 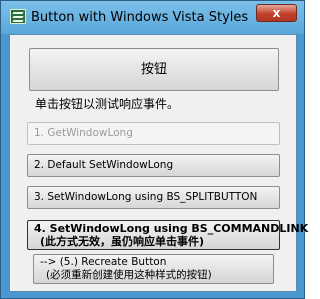 What do you see at coordinates (18, 16) in the screenshot?
I see `app-icon` at bounding box center [18, 16].